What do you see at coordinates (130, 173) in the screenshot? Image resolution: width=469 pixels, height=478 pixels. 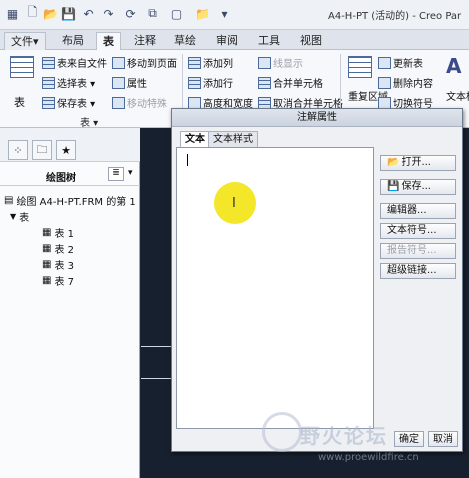 I see `tree-settings-dropdown-icon: ▾` at bounding box center [130, 173].